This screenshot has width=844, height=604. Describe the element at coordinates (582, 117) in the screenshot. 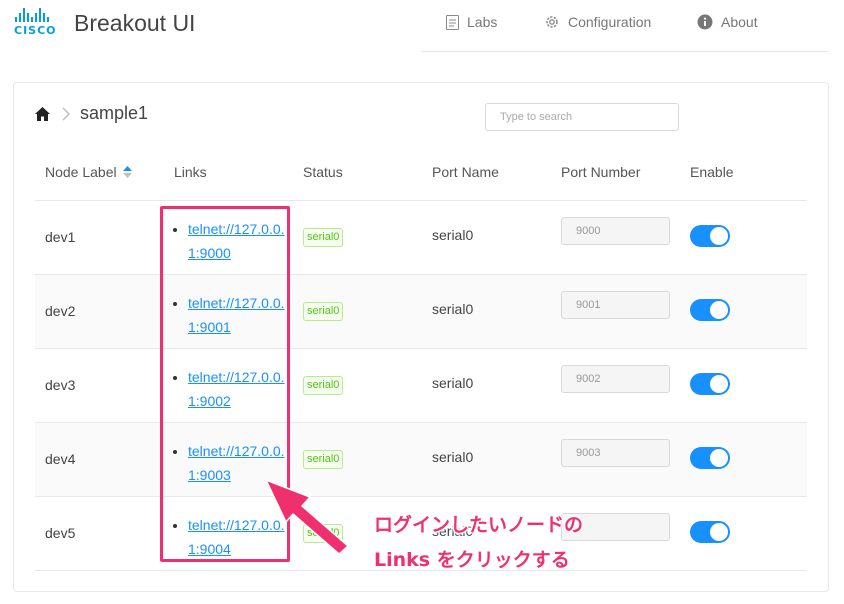

I see `search-input` at that location.